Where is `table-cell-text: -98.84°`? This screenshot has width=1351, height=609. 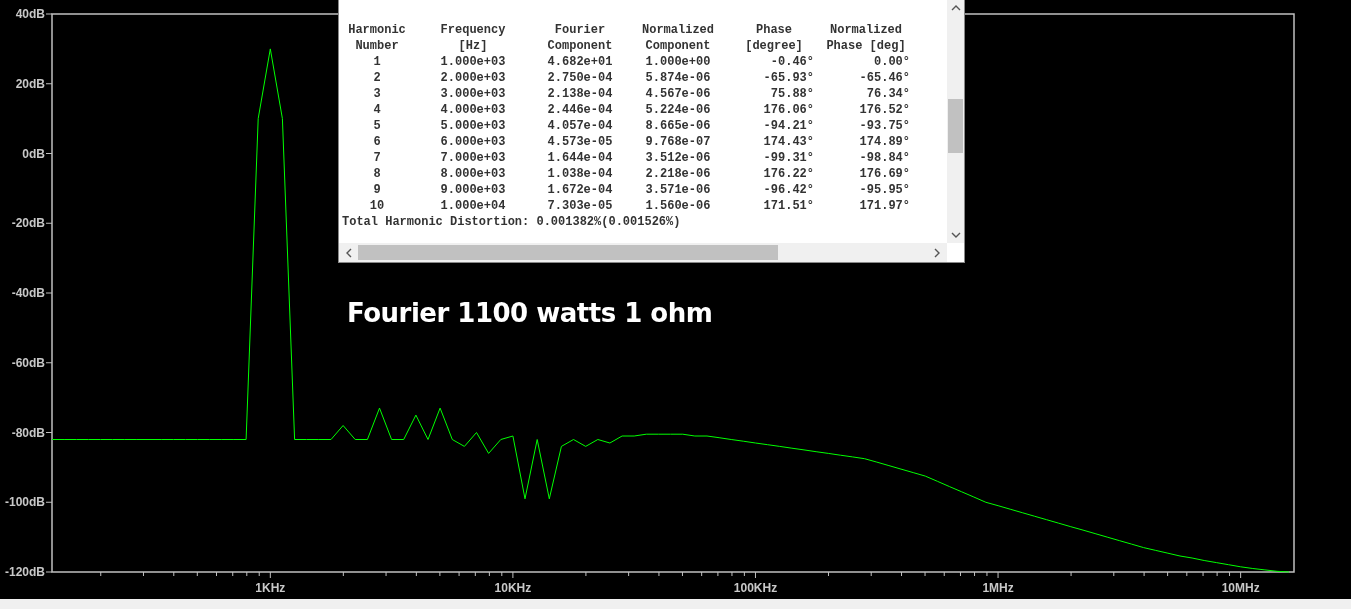 table-cell-text: -98.84° is located at coordinates (884, 158).